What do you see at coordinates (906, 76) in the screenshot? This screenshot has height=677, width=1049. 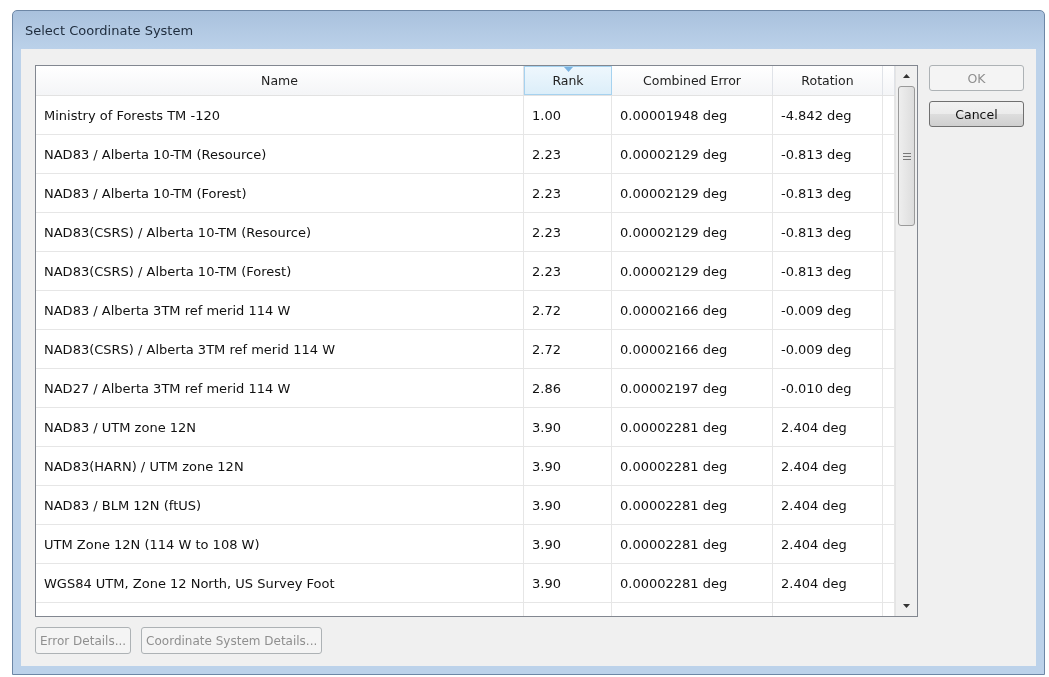 I see `scroll-up-icon` at bounding box center [906, 76].